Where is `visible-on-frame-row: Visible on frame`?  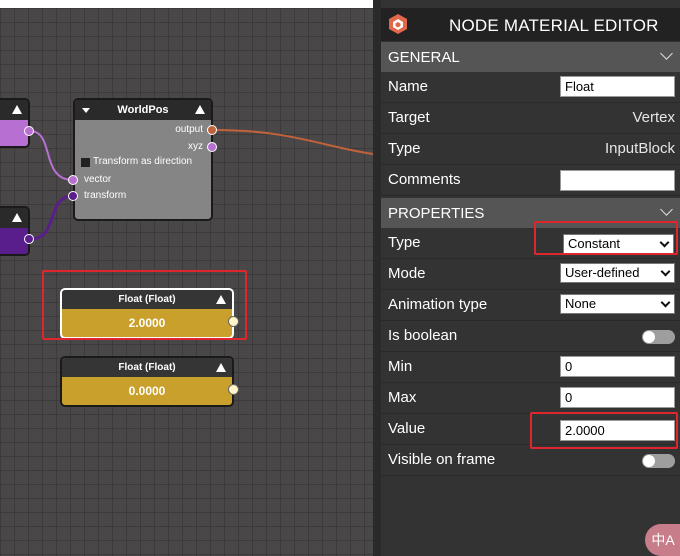
visible-on-frame-row: Visible on frame is located at coordinates (530, 460).